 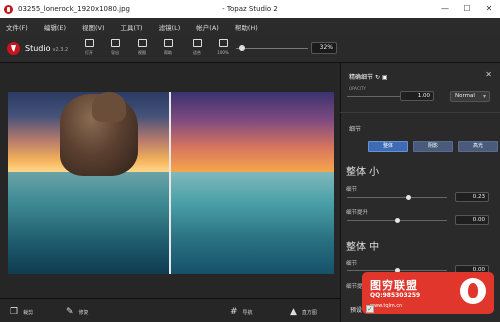 I want to click on panel-separator, so click(x=420, y=112).